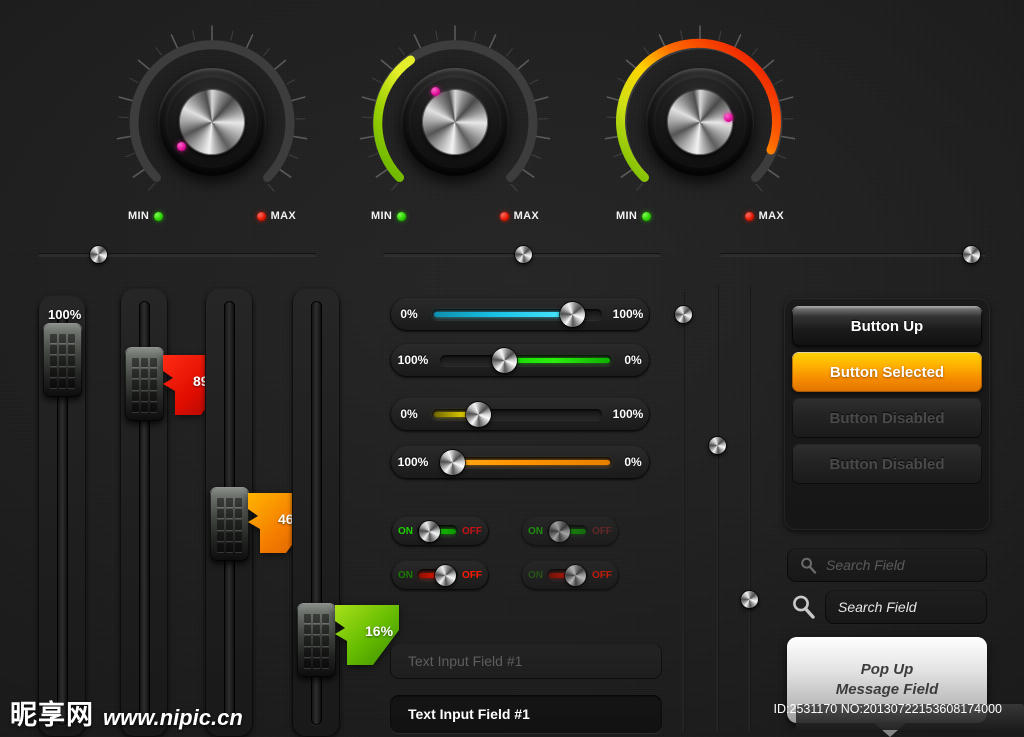 This screenshot has height=737, width=1024. Describe the element at coordinates (517, 414) in the screenshot. I see `h-slider-yellow-track` at that location.